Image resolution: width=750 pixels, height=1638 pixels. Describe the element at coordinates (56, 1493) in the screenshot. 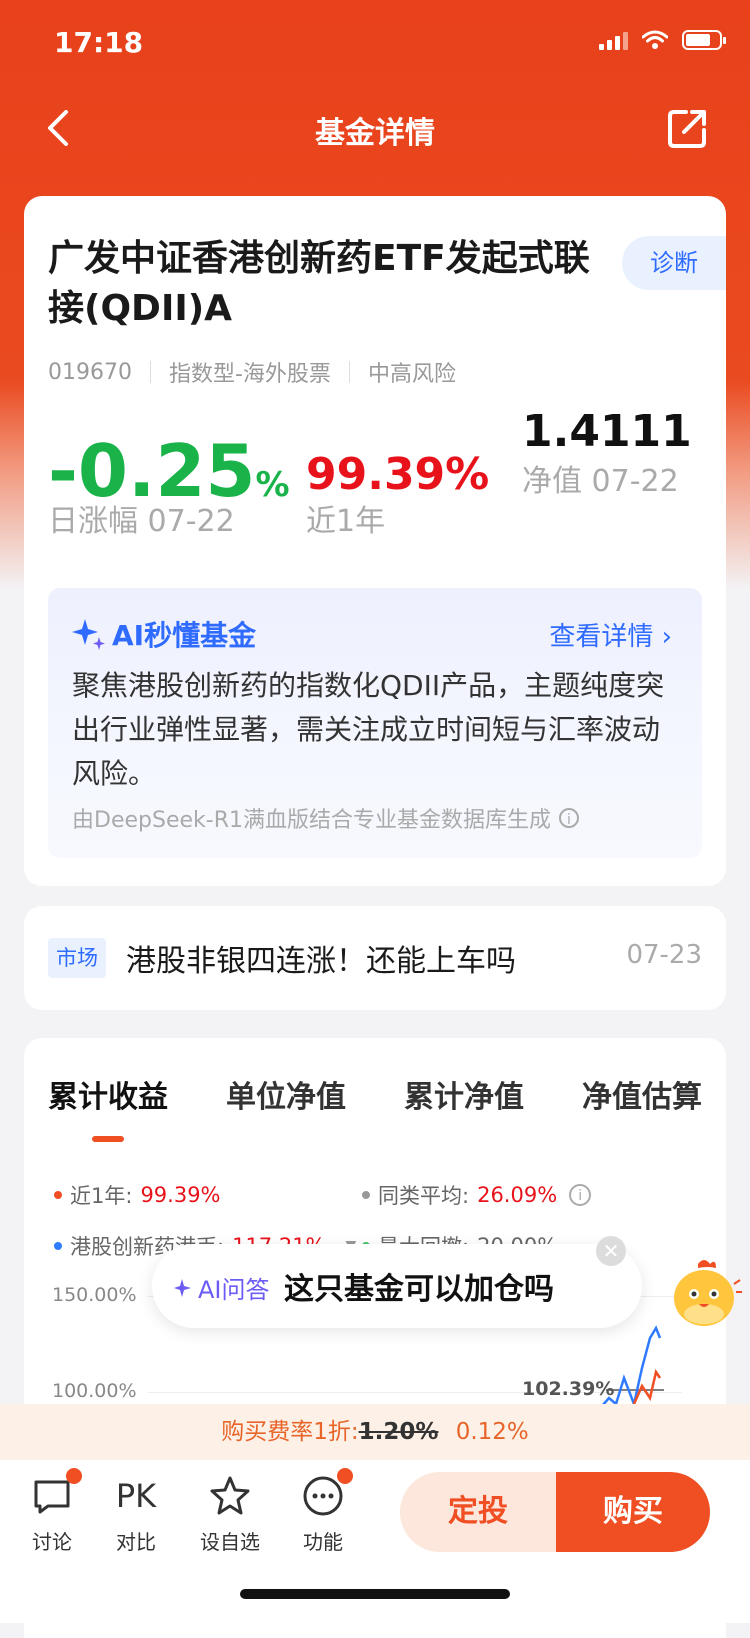

I see `chat-bubble-icon` at that location.